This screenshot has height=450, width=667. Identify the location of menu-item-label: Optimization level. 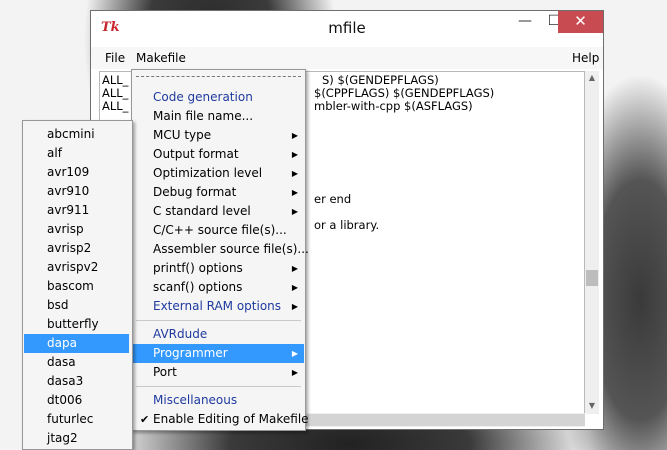
(208, 173).